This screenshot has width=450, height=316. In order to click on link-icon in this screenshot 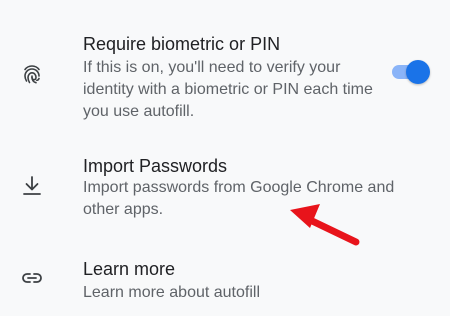, I will do `click(32, 278)`.